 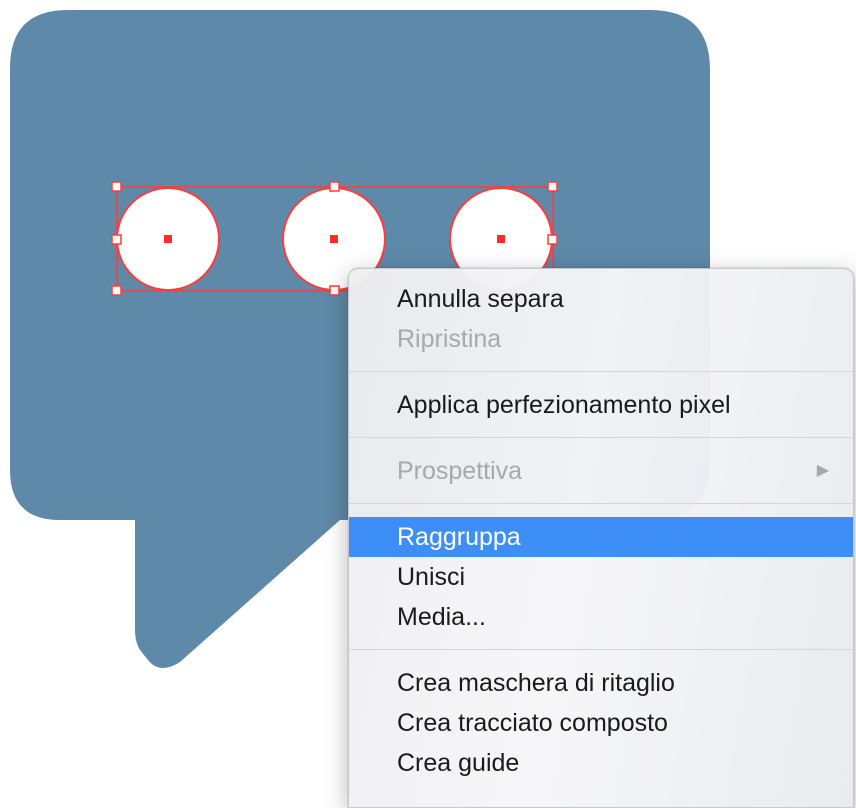 I want to click on menu-item-label: Applica perfezionamento pixel, so click(x=564, y=405).